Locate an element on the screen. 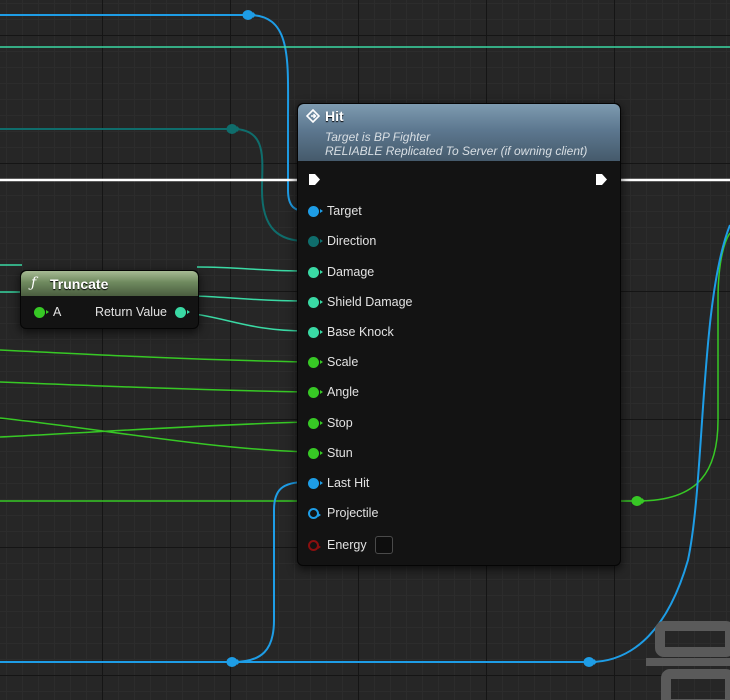  hit-node-title: Hit is located at coordinates (334, 116).